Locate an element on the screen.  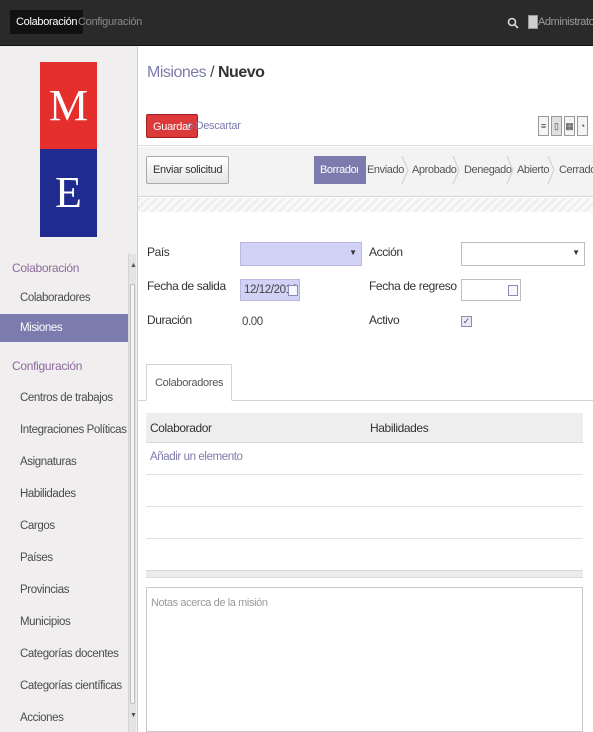
pais-select: ▼ is located at coordinates (301, 254).